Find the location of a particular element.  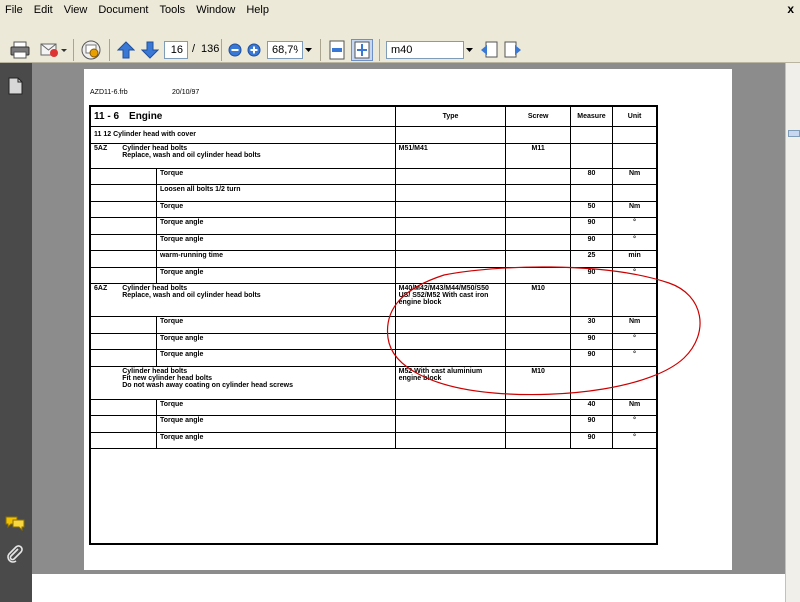

group-code is located at coordinates (104, 382).